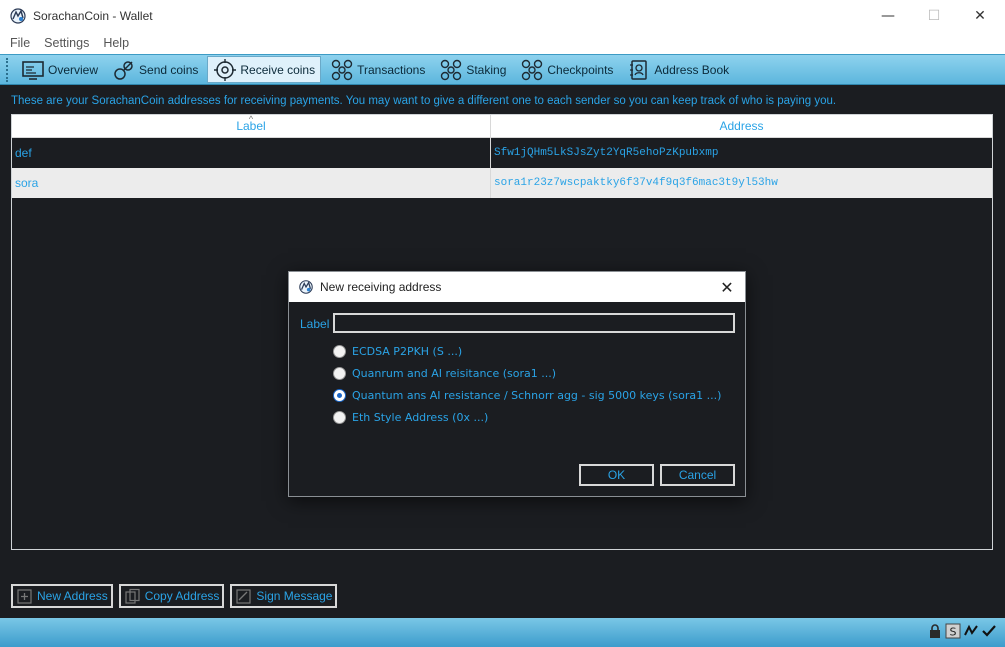 The height and width of the screenshot is (647, 1005). What do you see at coordinates (72, 596) in the screenshot?
I see `new-address-label: New Address` at bounding box center [72, 596].